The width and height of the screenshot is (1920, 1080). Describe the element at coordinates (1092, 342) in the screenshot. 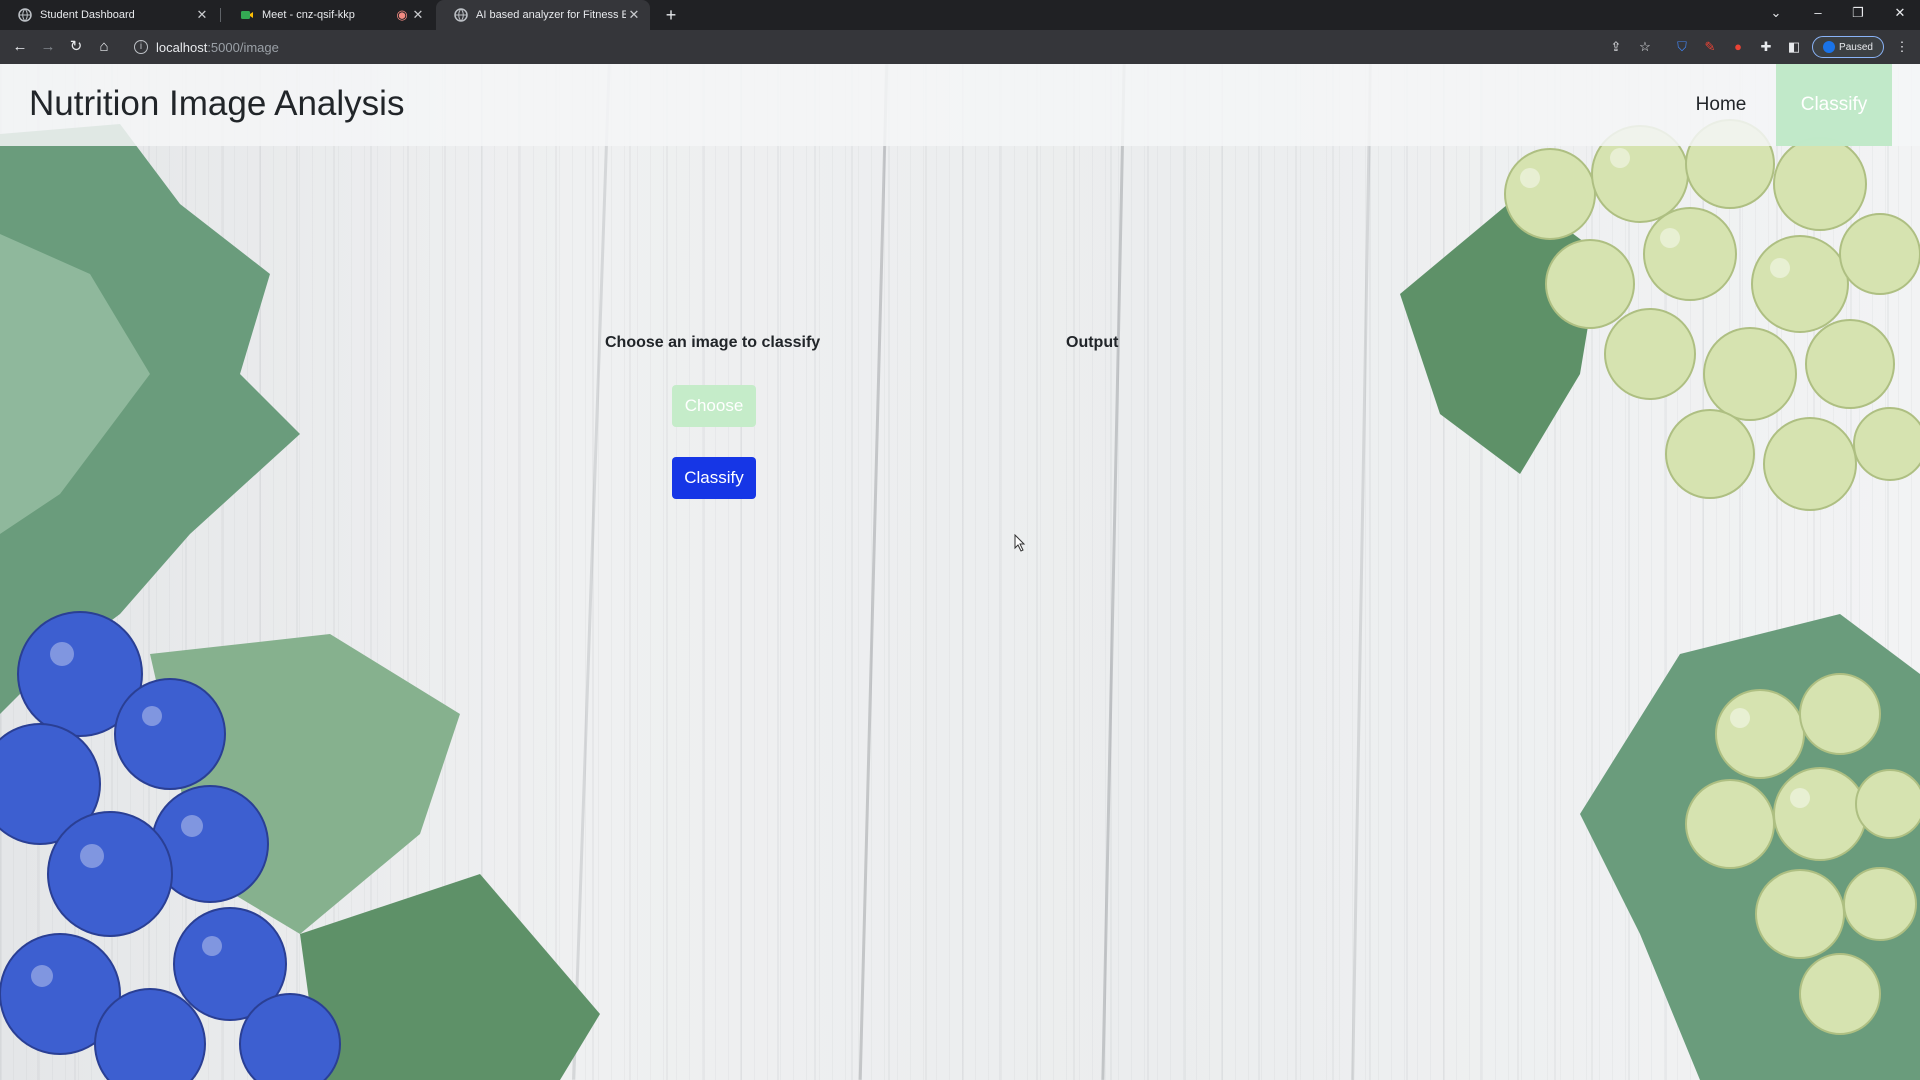

I see `output-section-title: Output` at that location.